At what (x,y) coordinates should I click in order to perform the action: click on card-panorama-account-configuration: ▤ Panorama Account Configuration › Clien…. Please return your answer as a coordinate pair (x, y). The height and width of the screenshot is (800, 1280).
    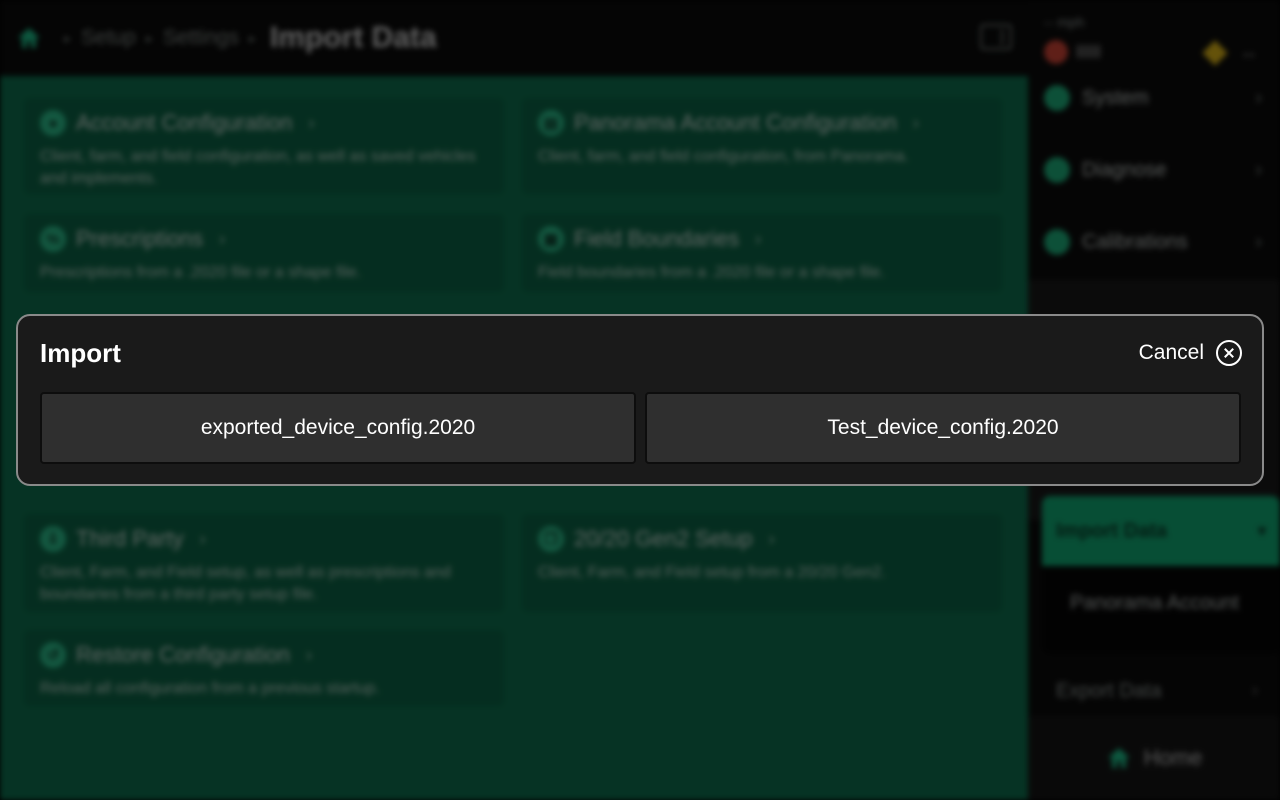
    Looking at the image, I should click on (762, 146).